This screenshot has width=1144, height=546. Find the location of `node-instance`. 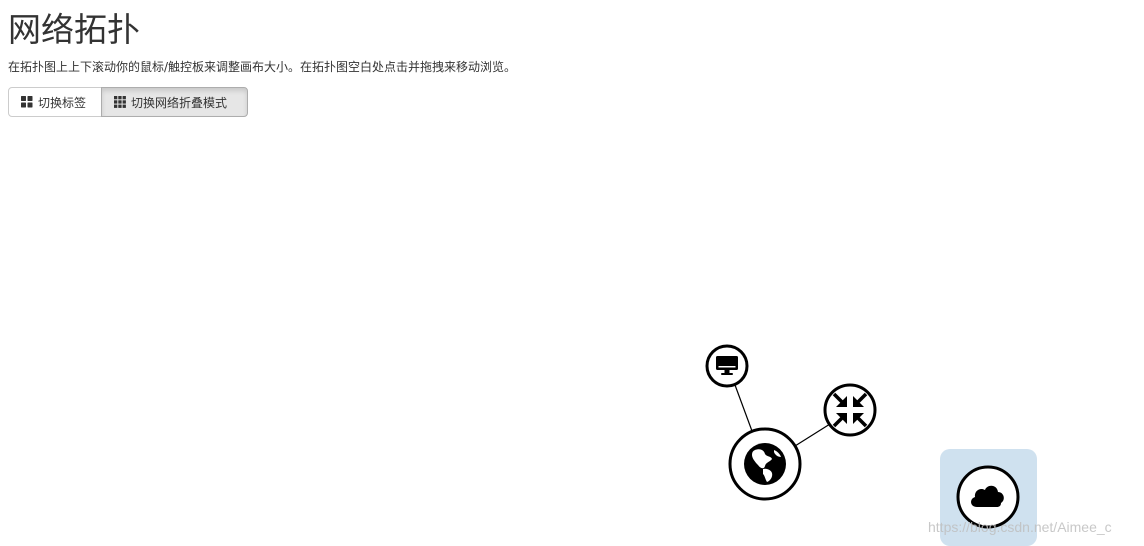

node-instance is located at coordinates (727, 366).